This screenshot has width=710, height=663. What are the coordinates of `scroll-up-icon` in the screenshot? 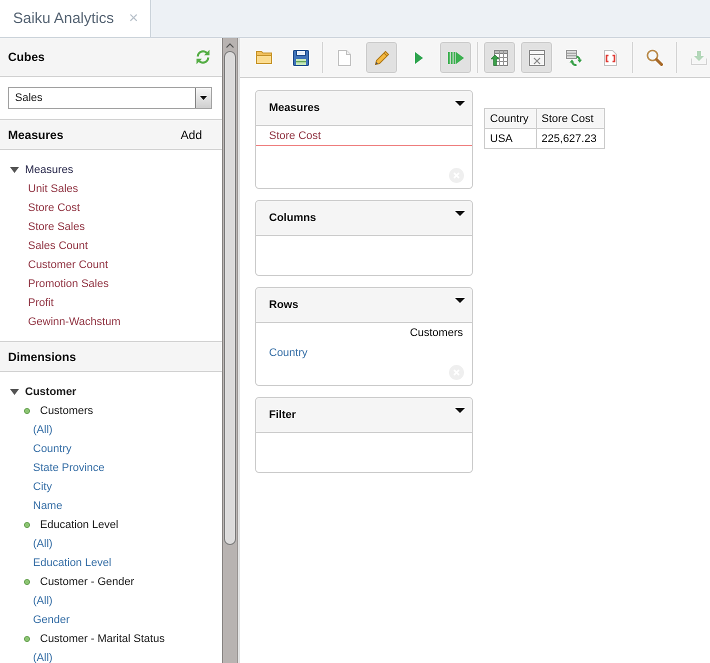 It's located at (230, 45).